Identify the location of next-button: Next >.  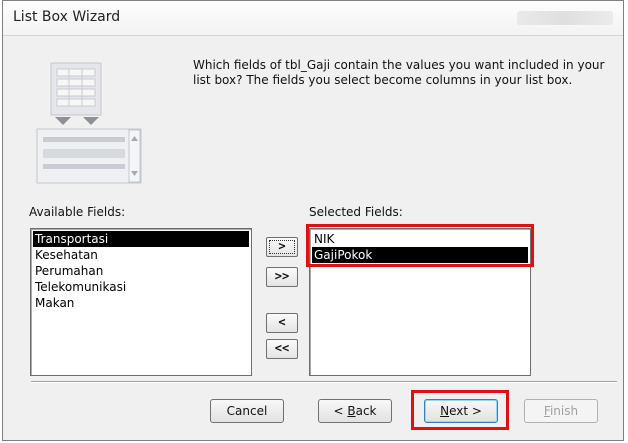
(461, 411).